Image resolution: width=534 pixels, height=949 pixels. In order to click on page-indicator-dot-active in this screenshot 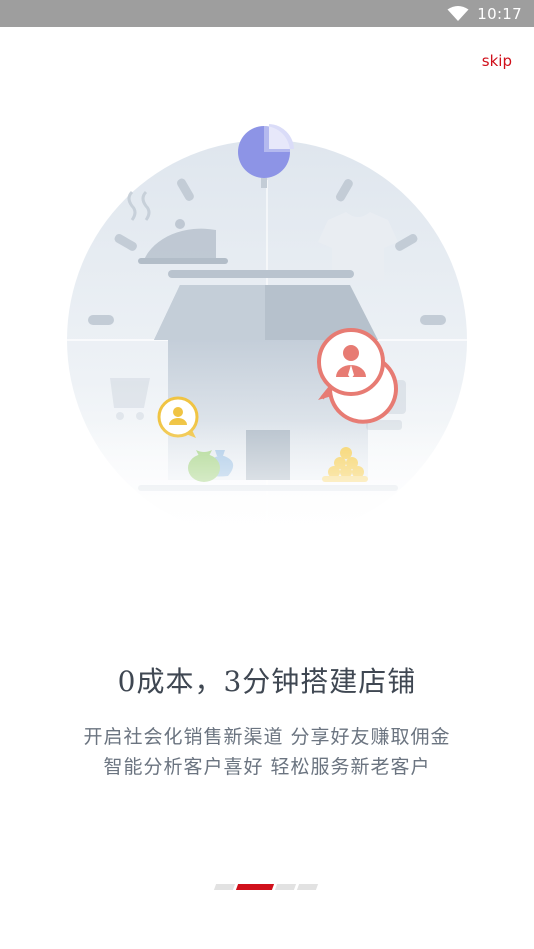, I will do `click(255, 887)`.